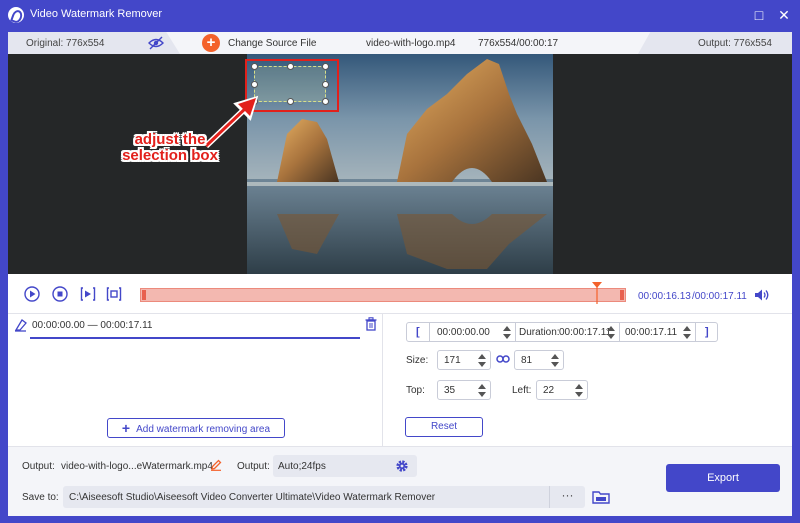  What do you see at coordinates (719, 296) in the screenshot?
I see `total-time: /00:00:17.11` at bounding box center [719, 296].